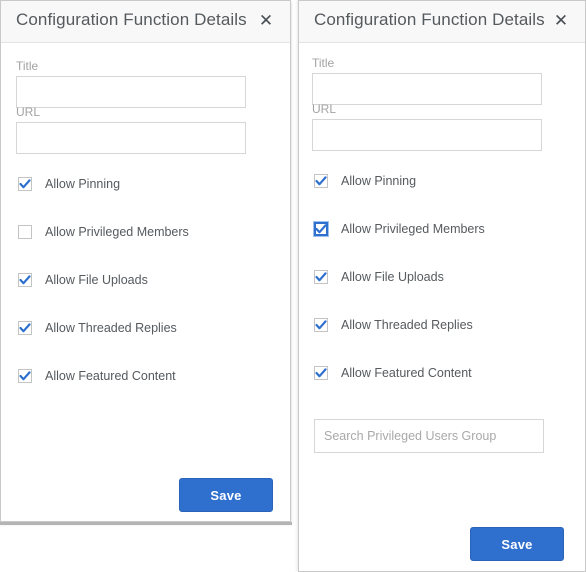 This screenshot has width=586, height=572. I want to click on dialog-header-left: Configuration Function Details ✕, so click(145, 22).